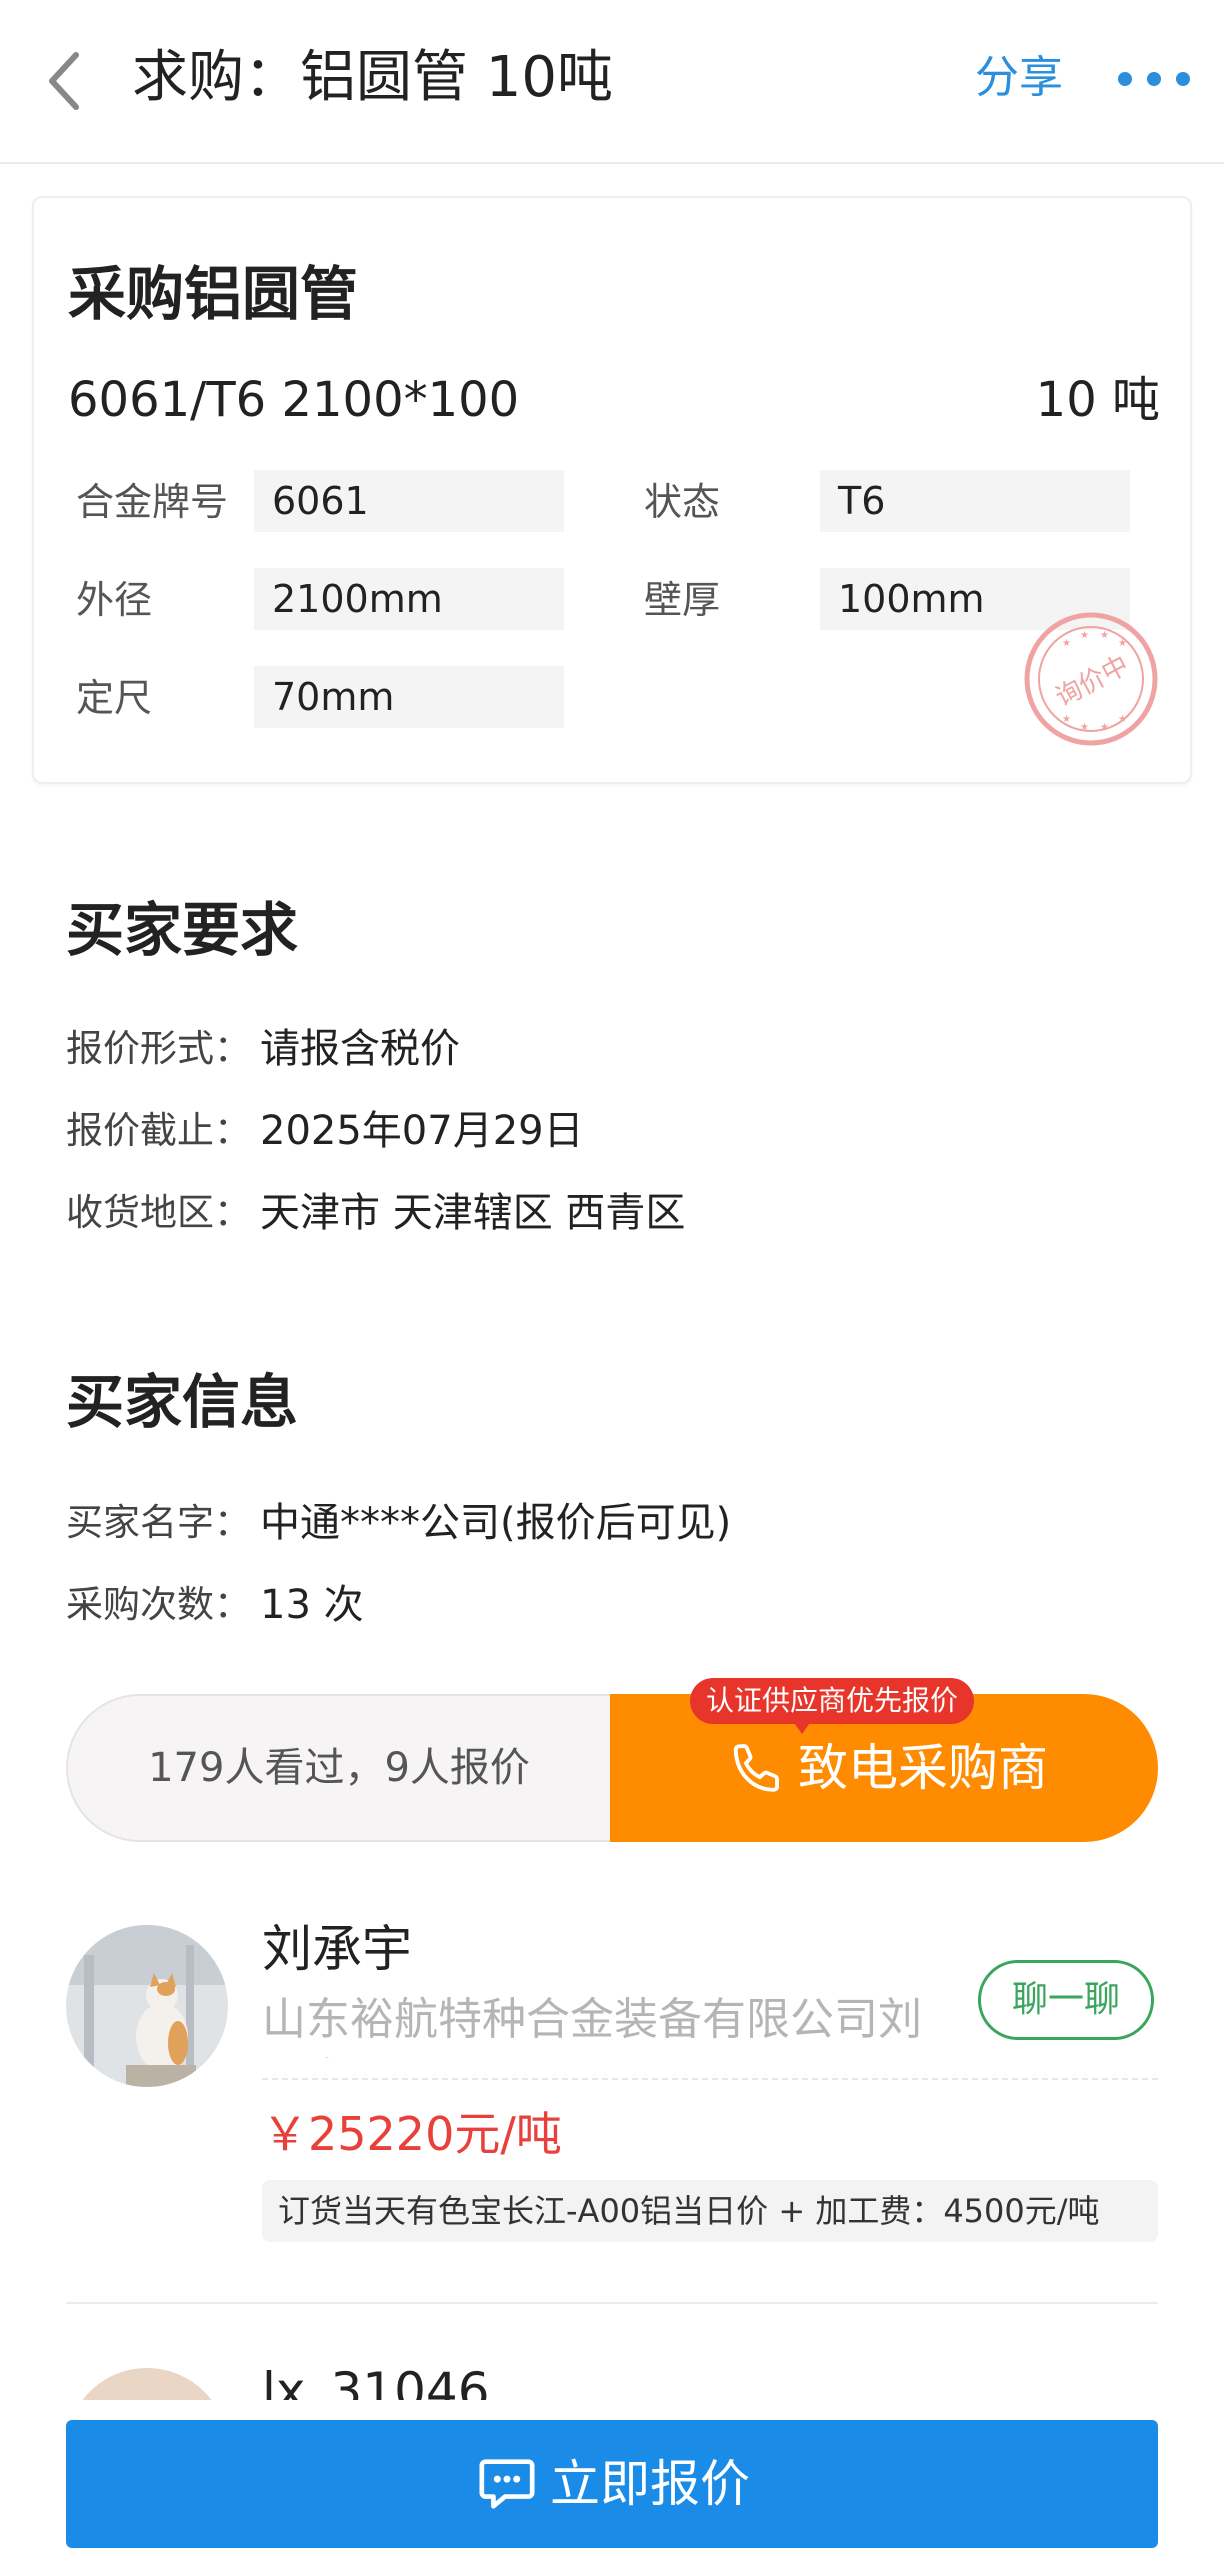 The width and height of the screenshot is (1224, 2576). I want to click on badge-pointer, so click(802, 1727).